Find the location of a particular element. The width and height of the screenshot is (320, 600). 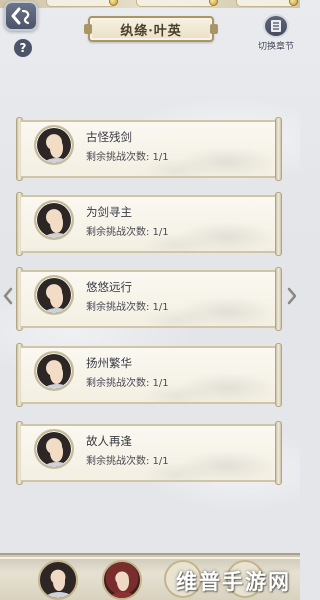

prev-page-arrow is located at coordinates (8, 296).